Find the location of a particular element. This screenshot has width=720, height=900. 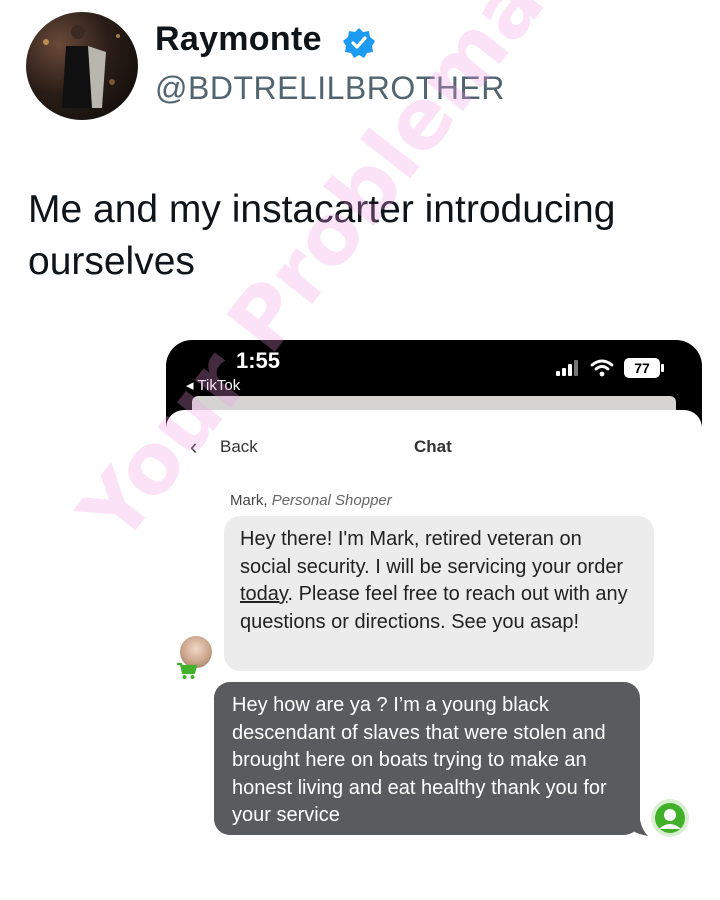

bubble-tail is located at coordinates (638, 828).